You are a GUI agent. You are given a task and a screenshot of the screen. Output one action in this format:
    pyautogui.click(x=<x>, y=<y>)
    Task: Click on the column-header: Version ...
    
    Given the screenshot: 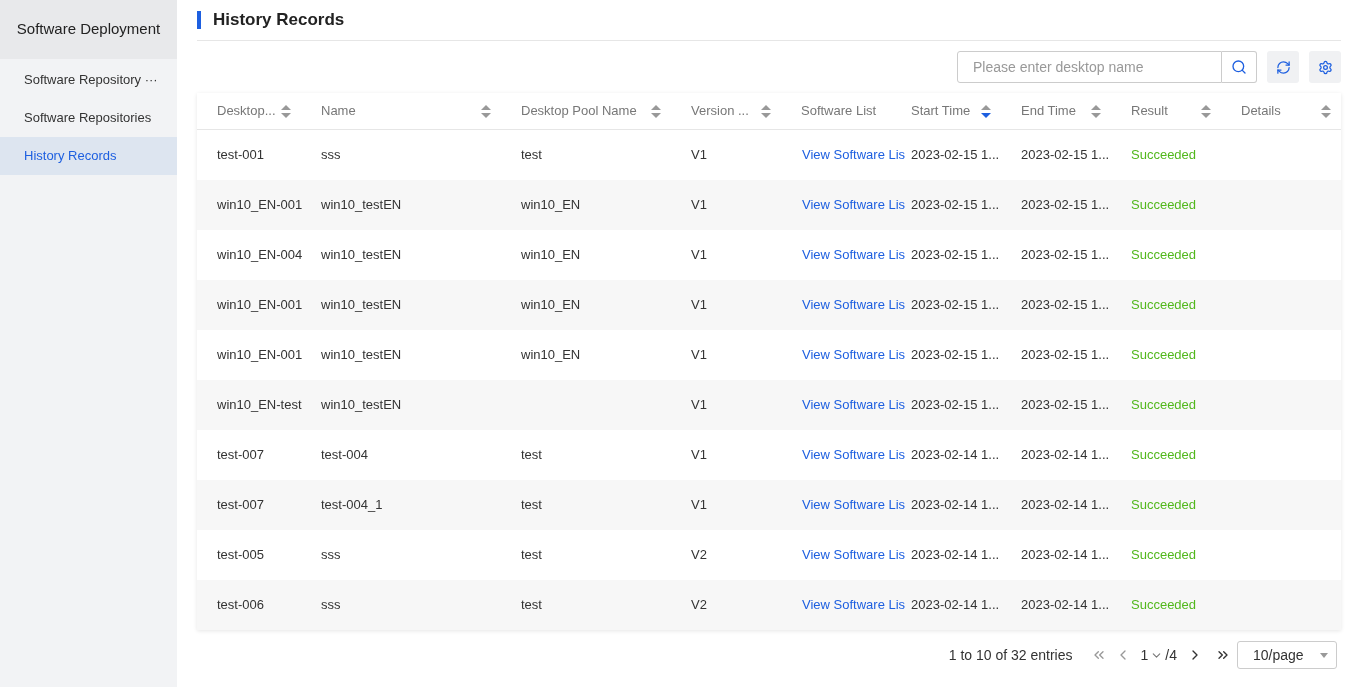 What is the action you would take?
    pyautogui.click(x=720, y=111)
    